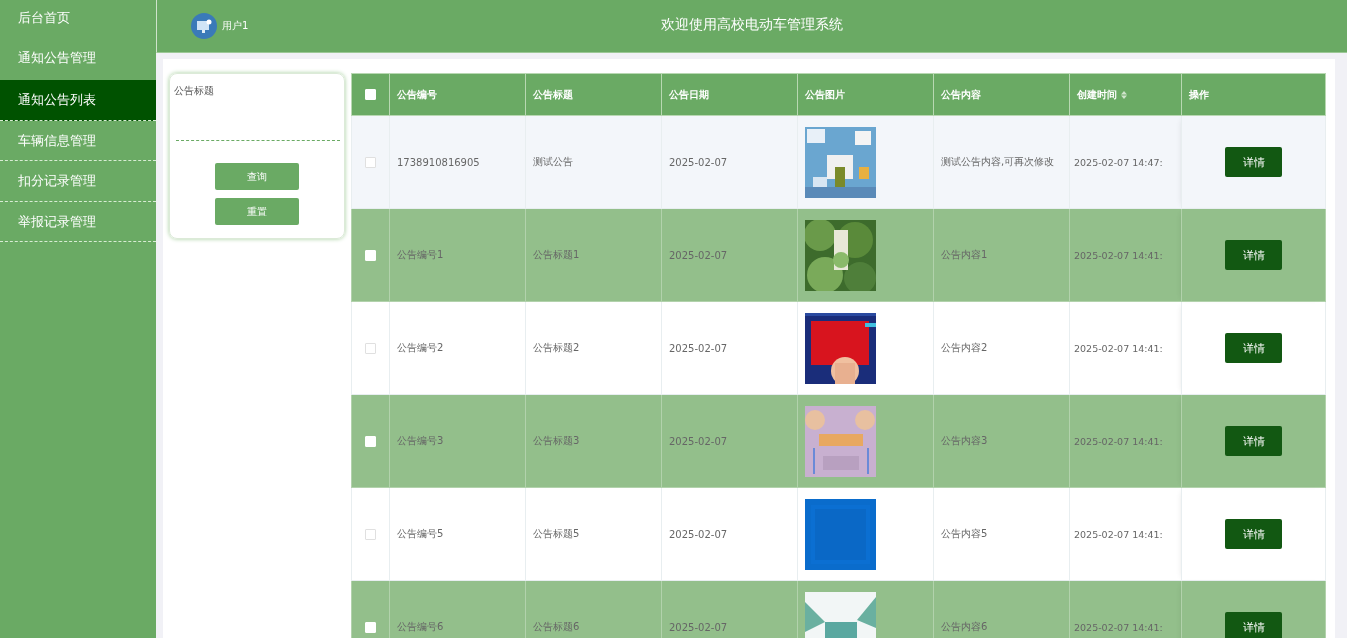  Describe the element at coordinates (257, 176) in the screenshot. I see `search-button: 查询` at that location.